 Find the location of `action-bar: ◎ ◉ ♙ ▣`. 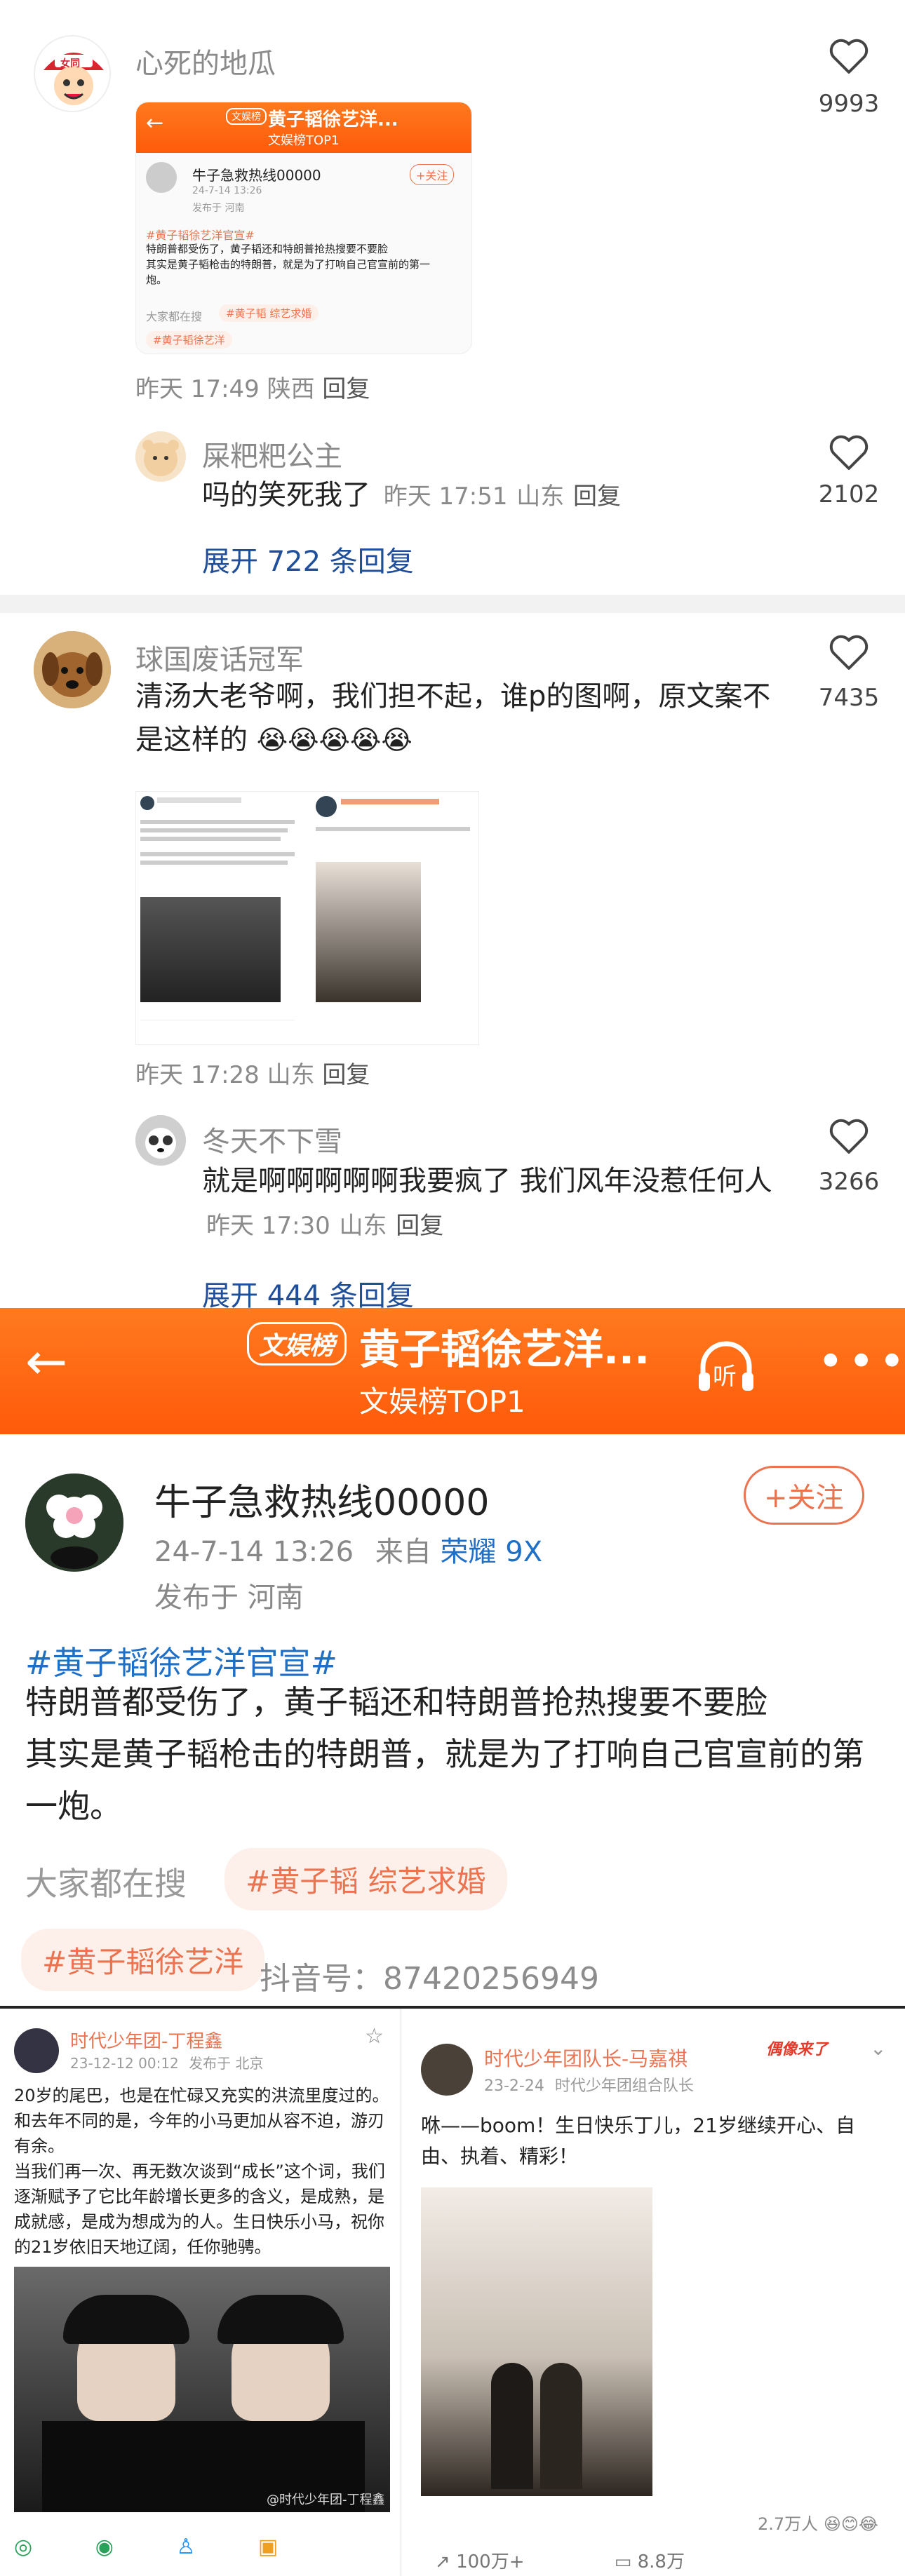

action-bar: ◎ ◉ ♙ ▣ is located at coordinates (204, 2547).